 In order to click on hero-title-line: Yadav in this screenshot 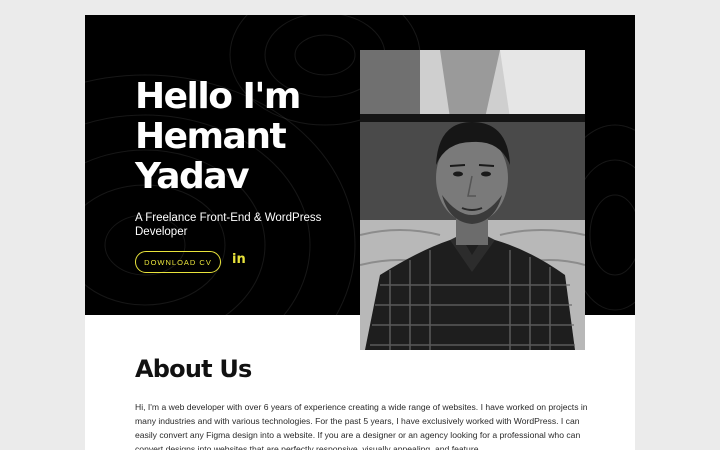, I will do `click(192, 176)`.